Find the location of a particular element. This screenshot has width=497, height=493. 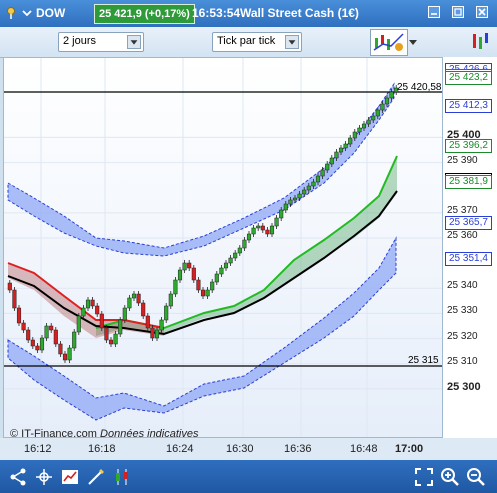

price-marker: 25 351,4 is located at coordinates (468, 258).